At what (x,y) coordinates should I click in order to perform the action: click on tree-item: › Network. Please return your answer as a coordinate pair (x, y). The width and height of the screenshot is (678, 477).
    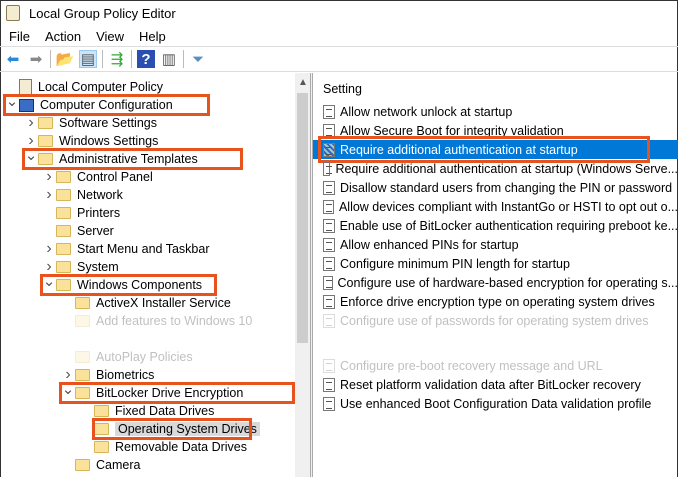
    Looking at the image, I should click on (82, 195).